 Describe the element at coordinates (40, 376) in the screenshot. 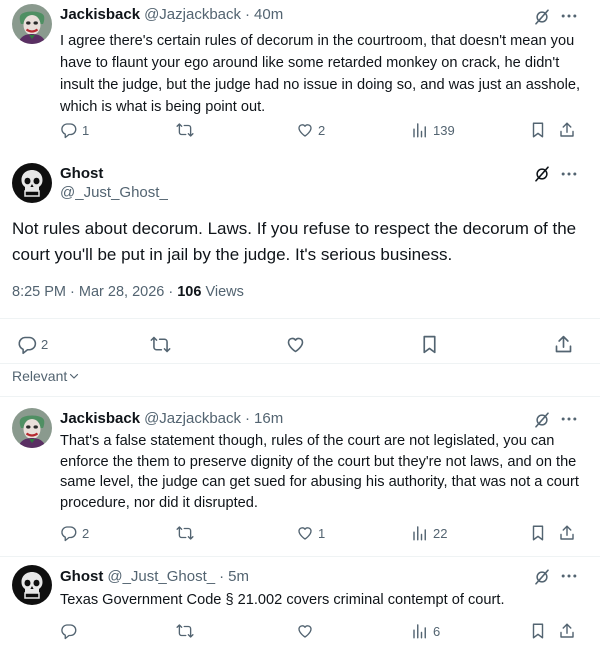

I see `sort-label: Relevant` at that location.